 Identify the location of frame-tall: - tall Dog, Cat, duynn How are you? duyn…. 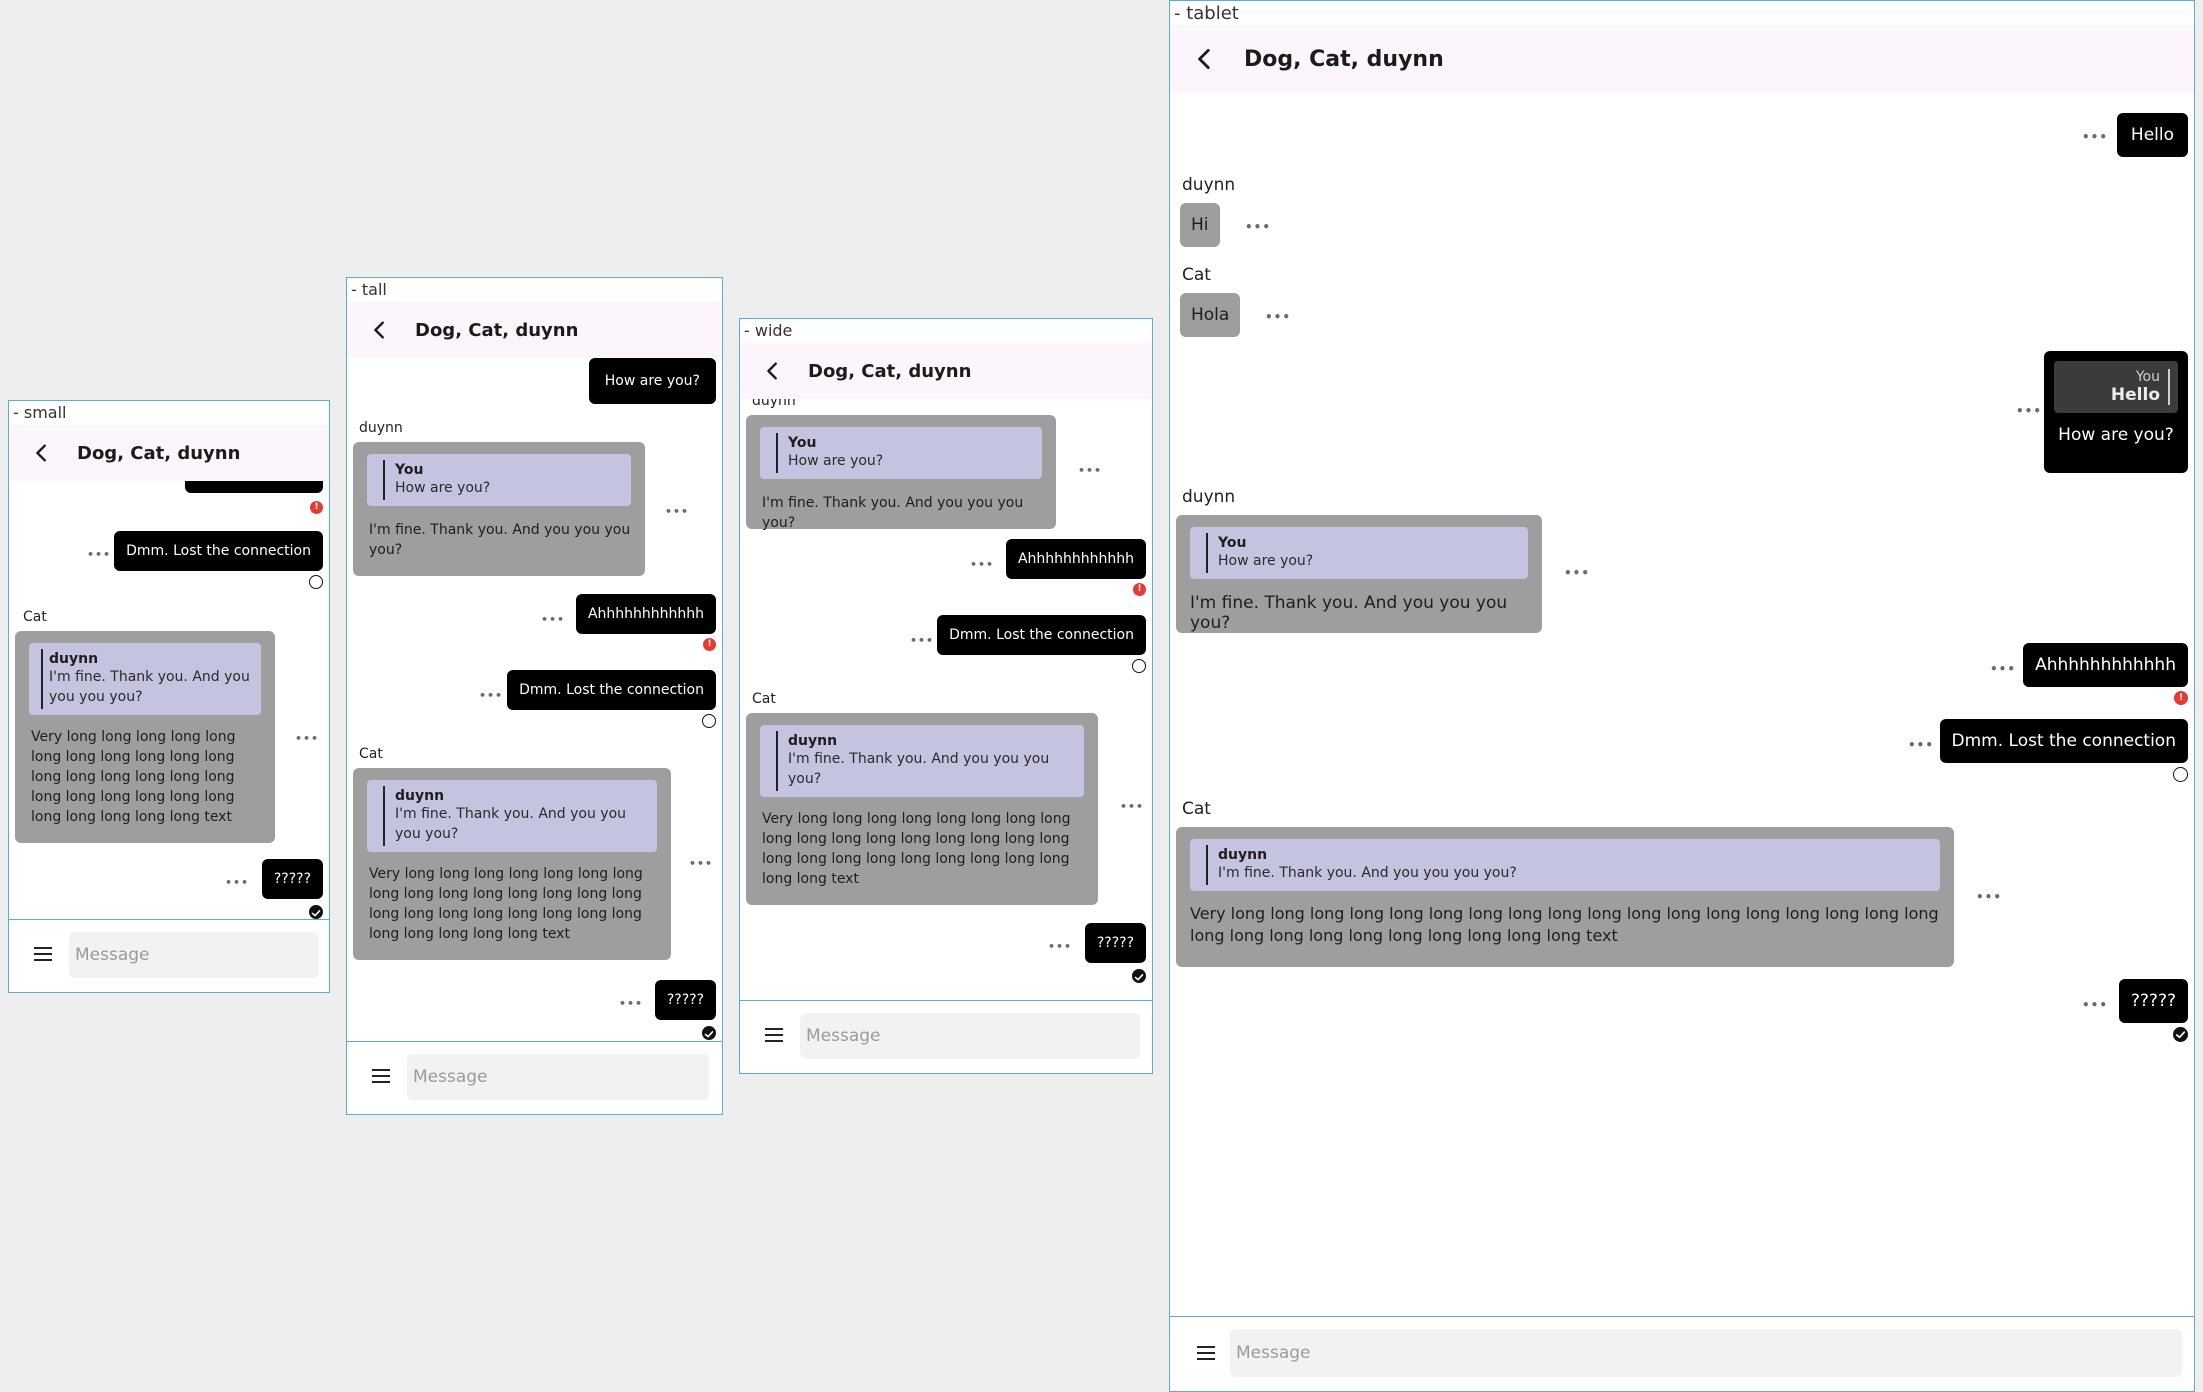
(534, 696).